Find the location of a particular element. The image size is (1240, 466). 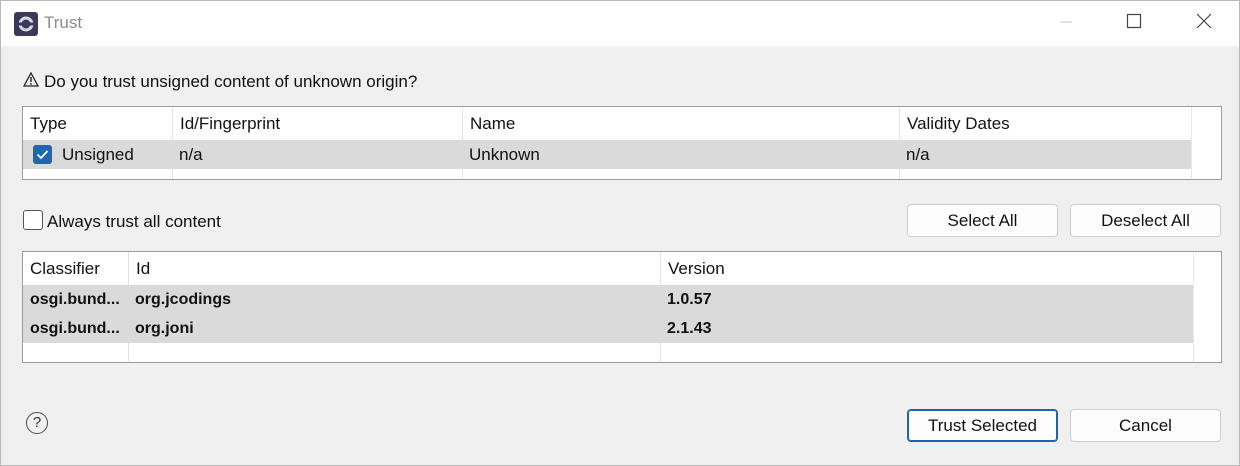

deselect-all-button: Deselect All is located at coordinates (1145, 220).